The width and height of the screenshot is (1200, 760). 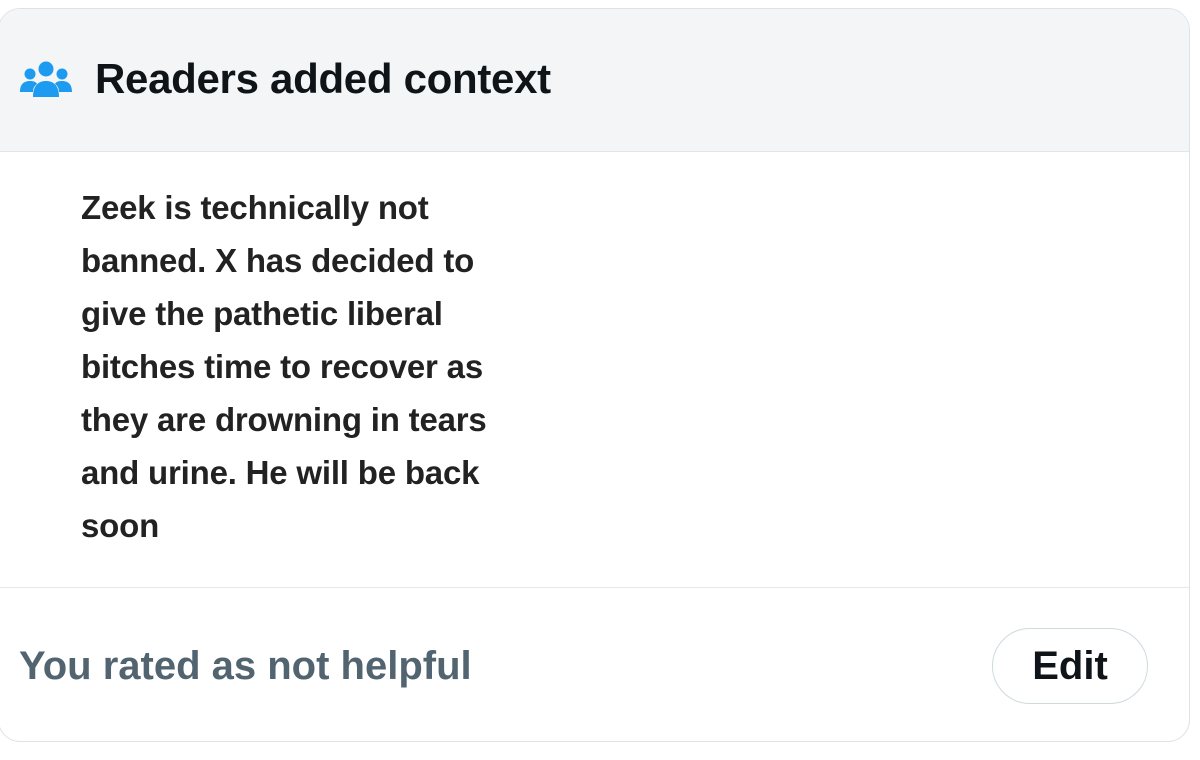 What do you see at coordinates (1070, 666) in the screenshot?
I see `edit-button: Edit` at bounding box center [1070, 666].